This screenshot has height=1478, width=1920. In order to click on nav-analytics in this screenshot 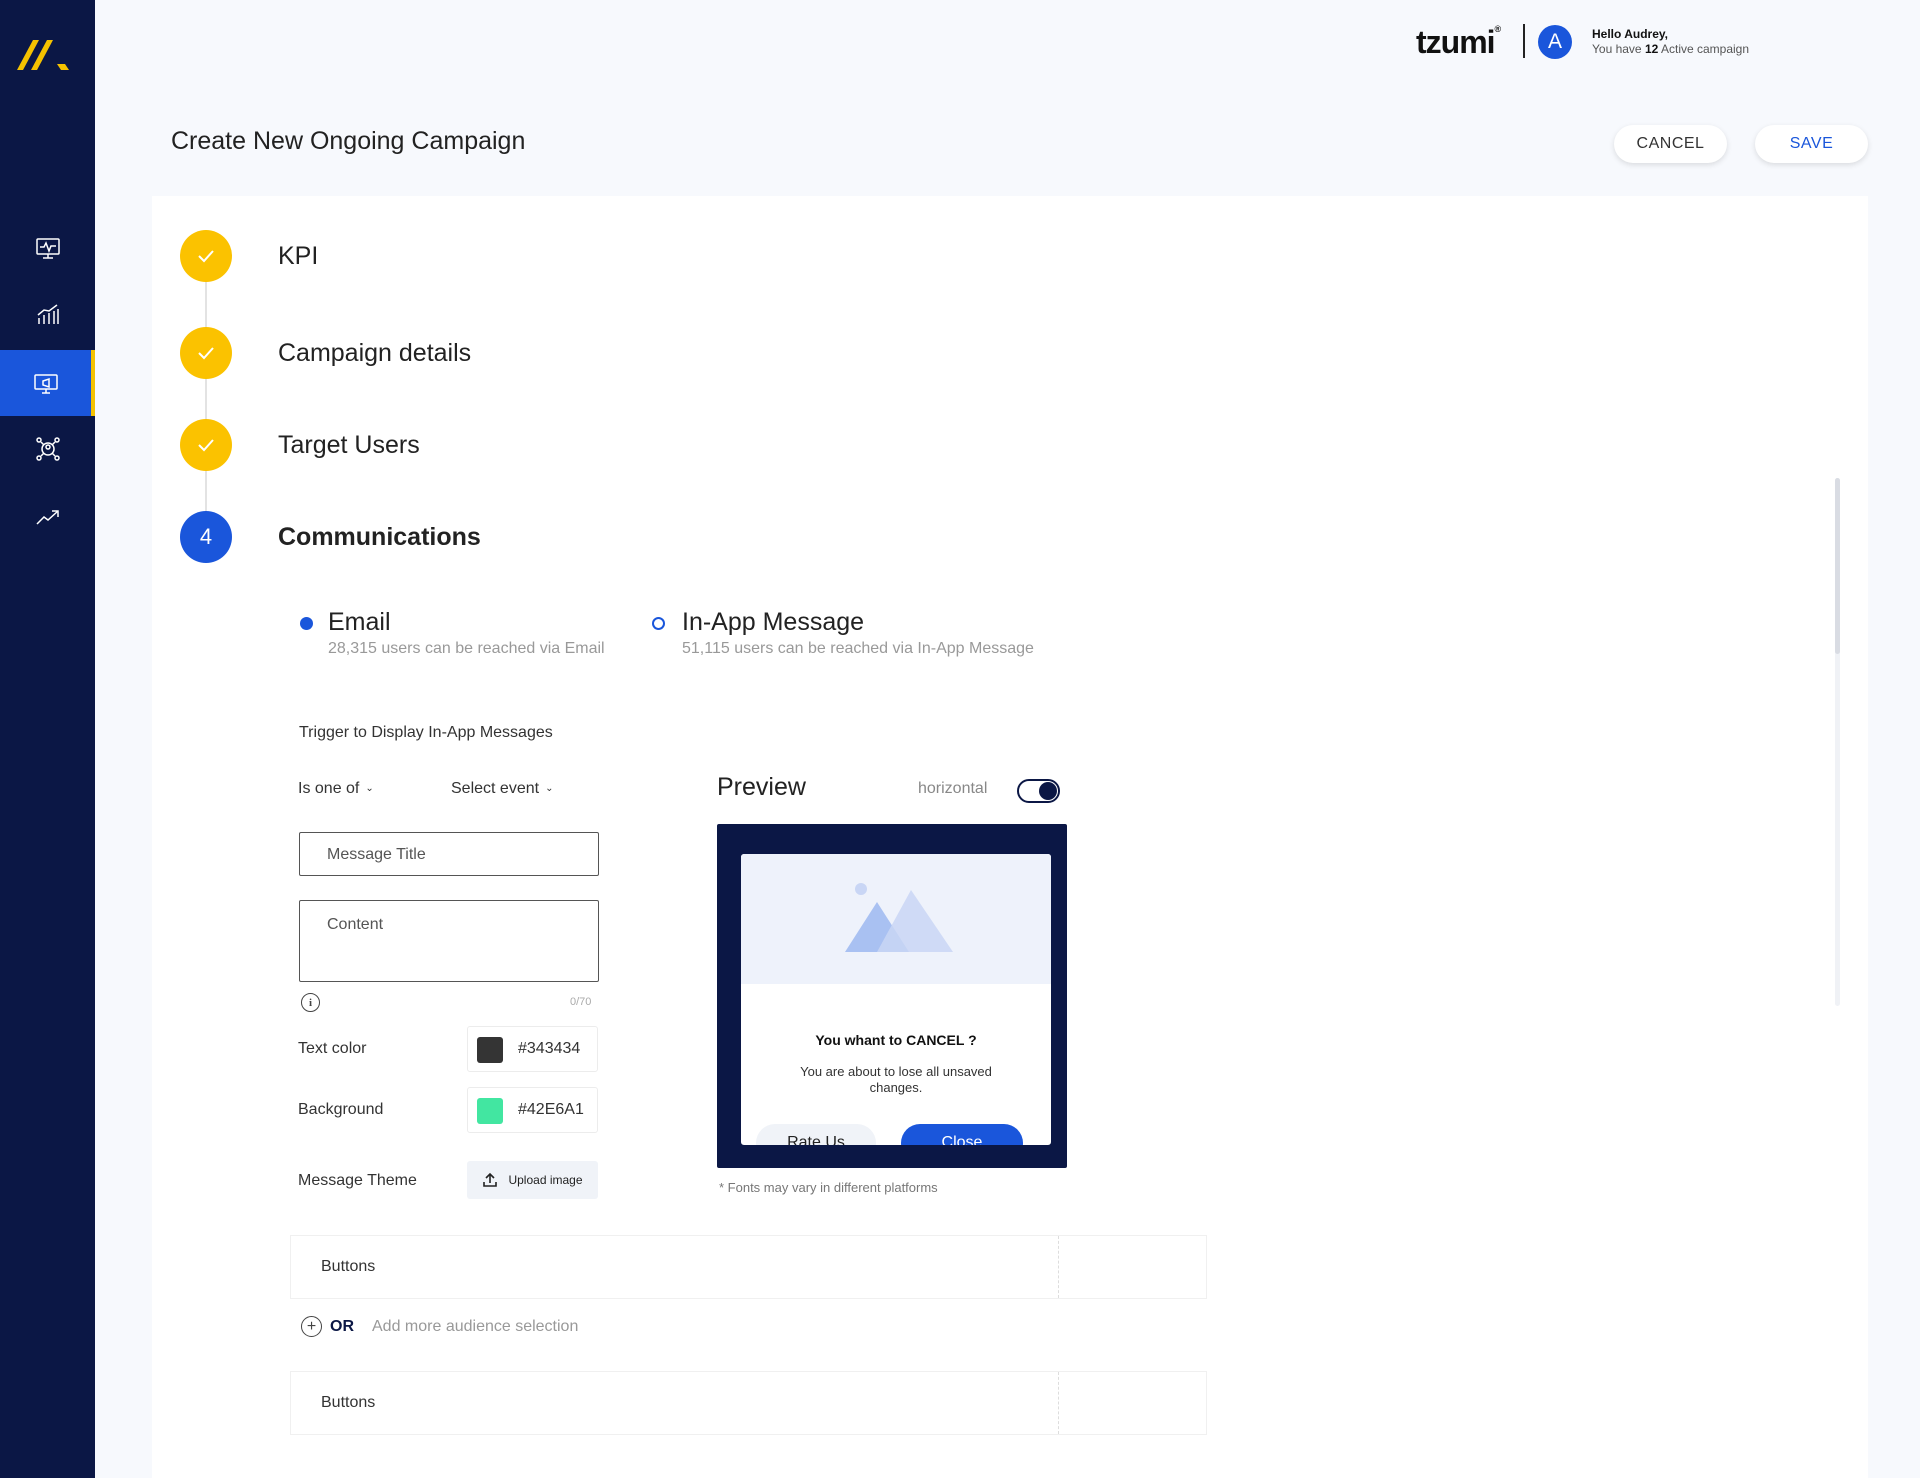, I will do `click(47, 315)`.